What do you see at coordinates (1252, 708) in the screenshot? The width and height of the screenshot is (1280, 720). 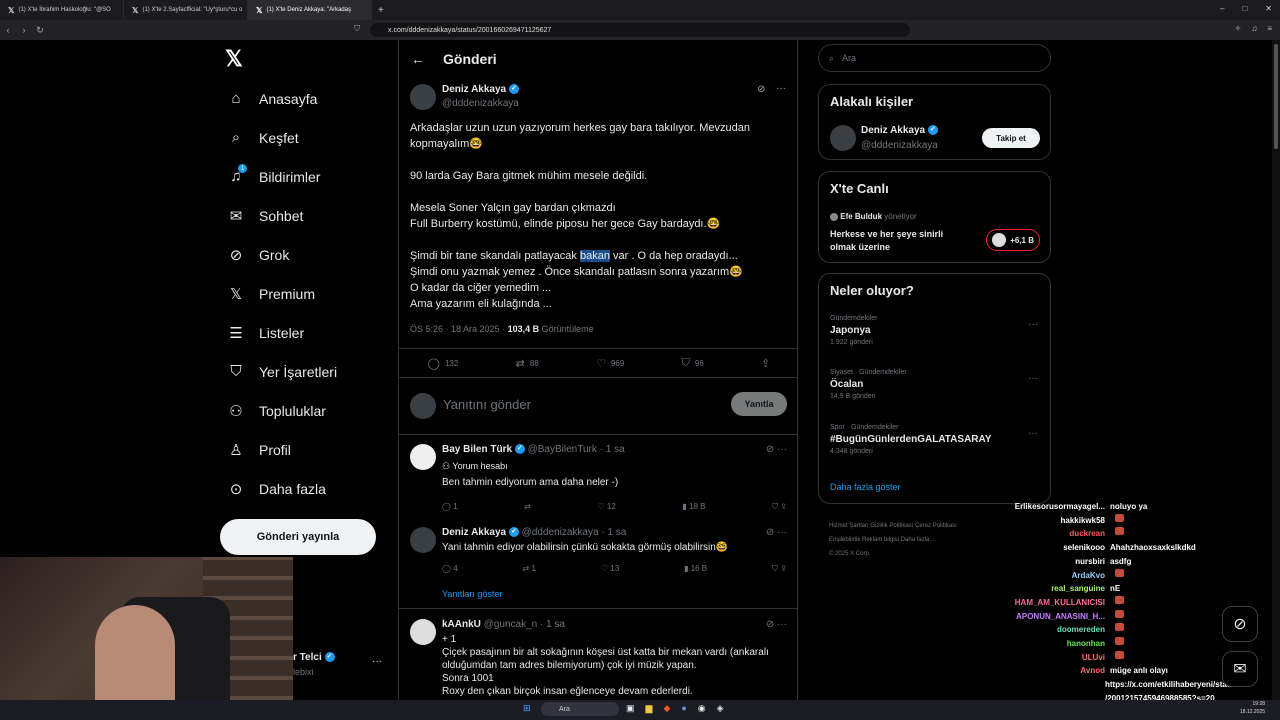 I see `clock: 19:28 18.12.2025` at bounding box center [1252, 708].